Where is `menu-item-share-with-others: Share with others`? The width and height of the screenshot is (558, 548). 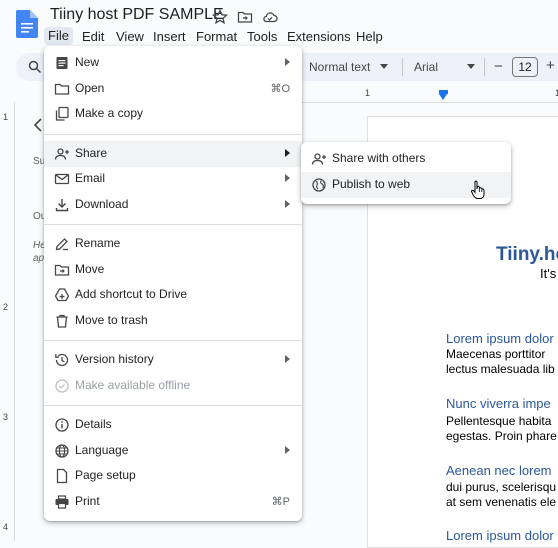 menu-item-share-with-others: Share with others is located at coordinates (406, 159).